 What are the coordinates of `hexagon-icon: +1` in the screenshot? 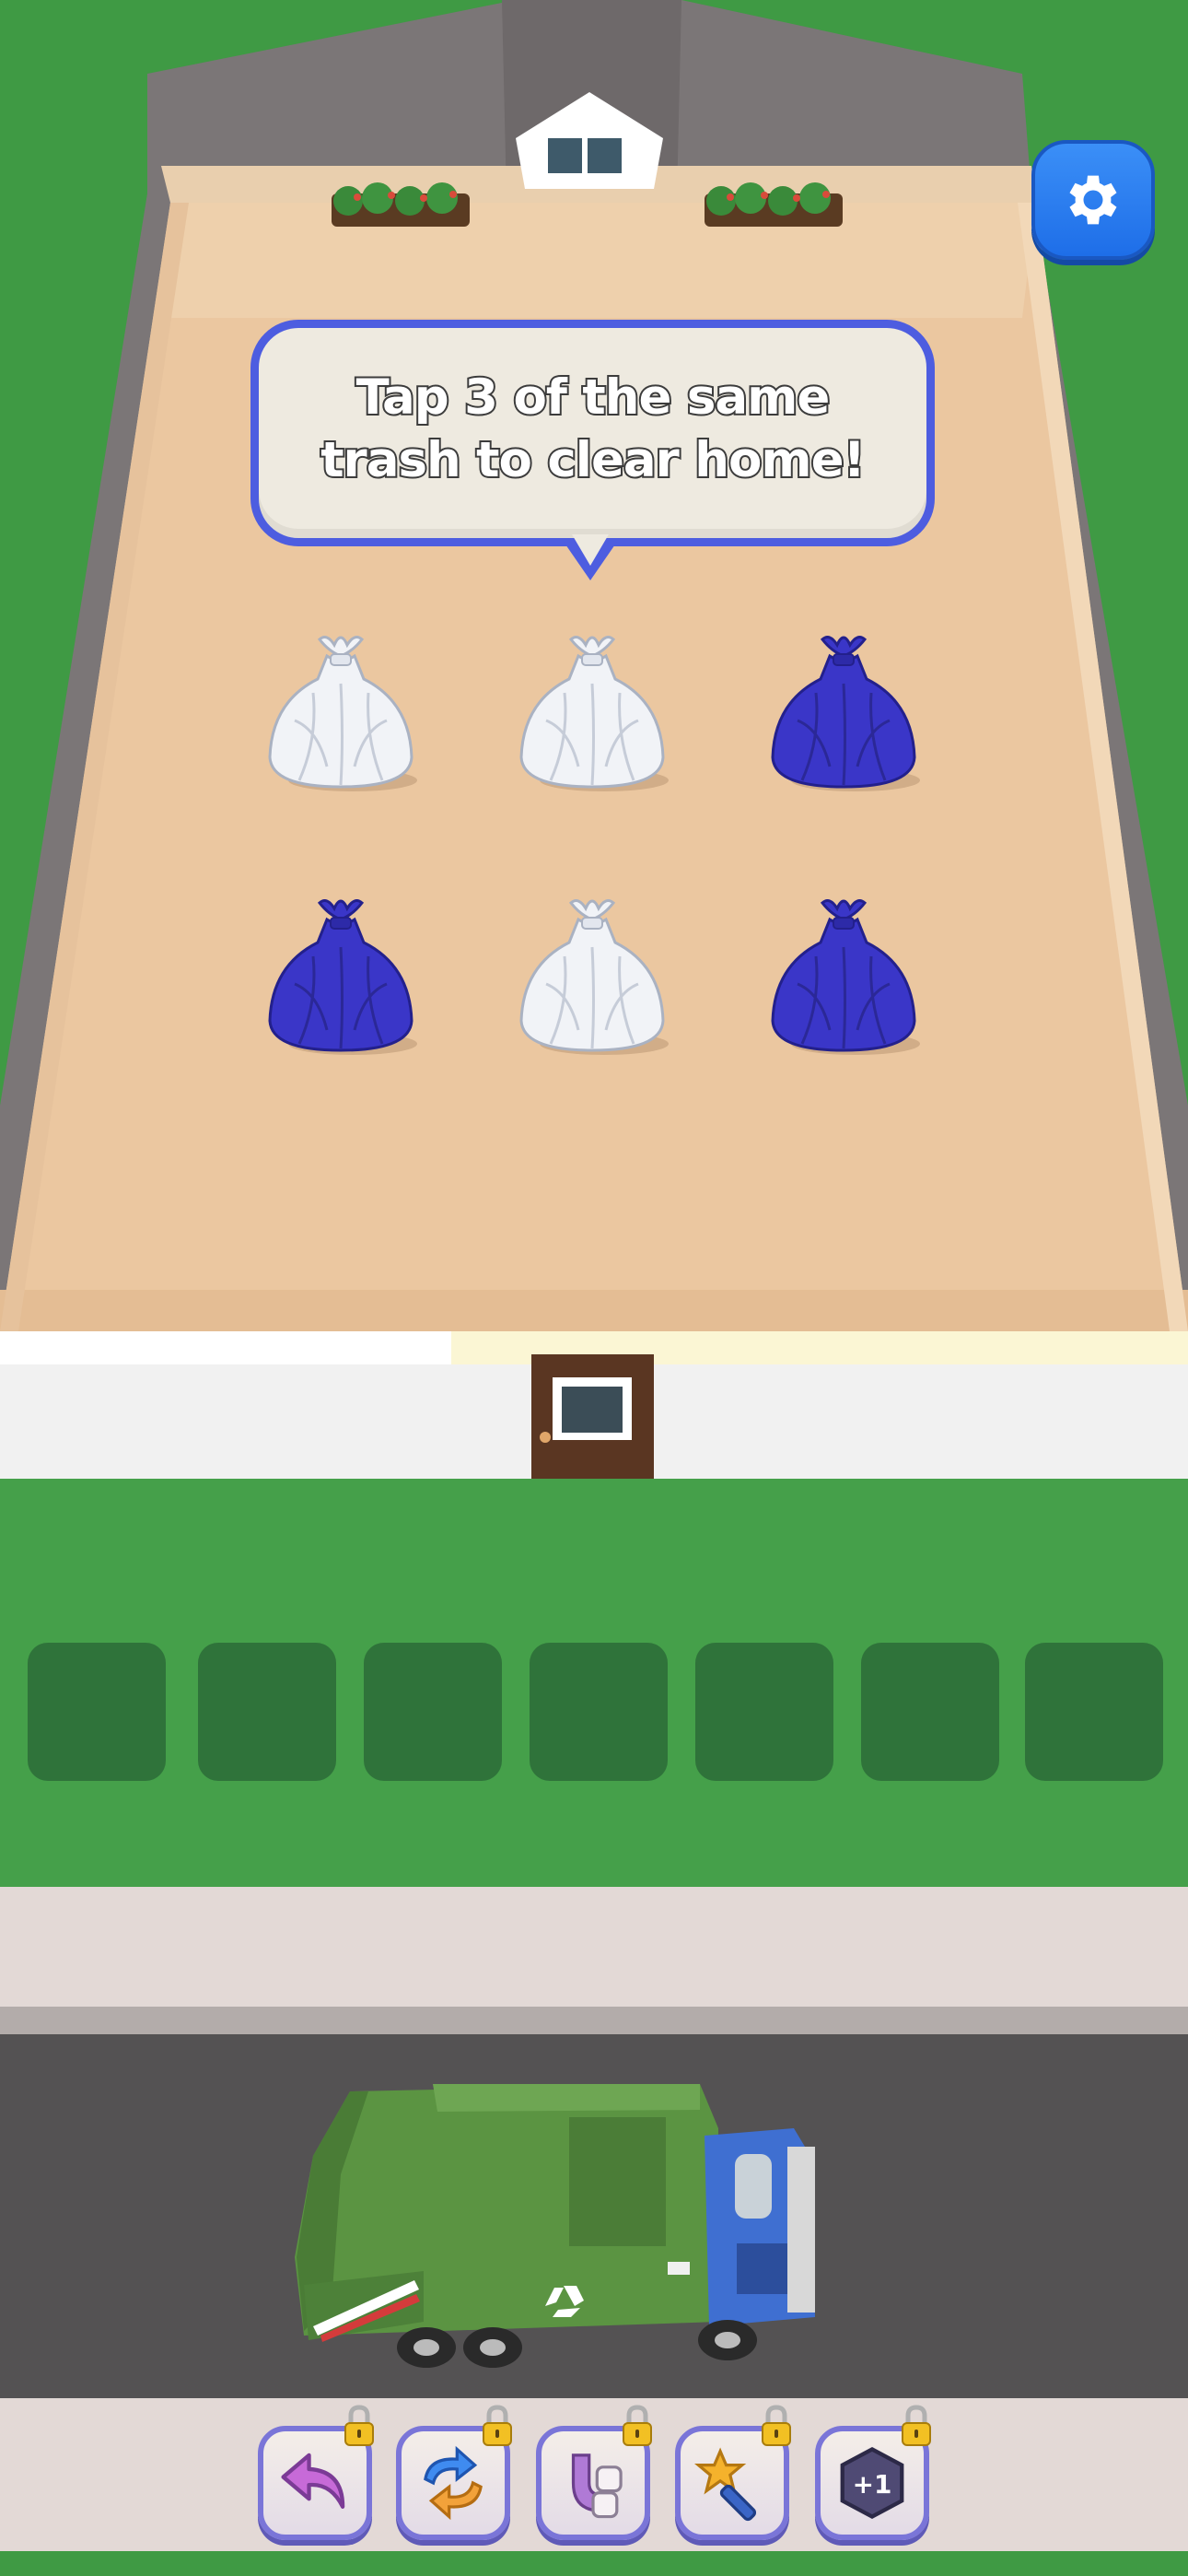 It's located at (872, 2483).